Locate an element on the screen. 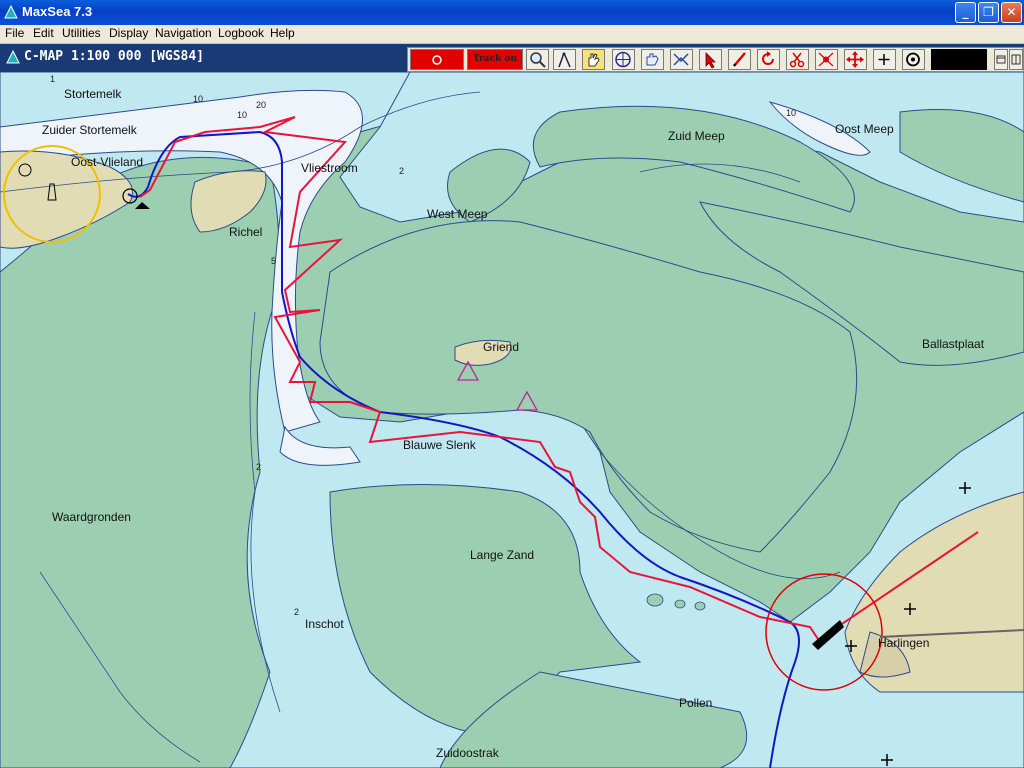  move-button is located at coordinates (855, 59).